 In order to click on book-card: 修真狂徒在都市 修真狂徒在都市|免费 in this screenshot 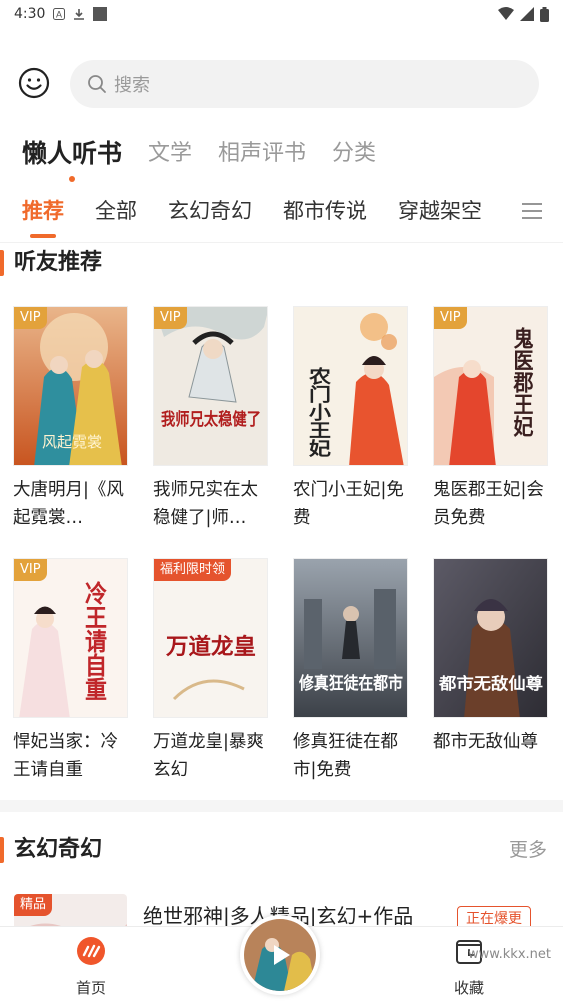, I will do `click(350, 671)`.